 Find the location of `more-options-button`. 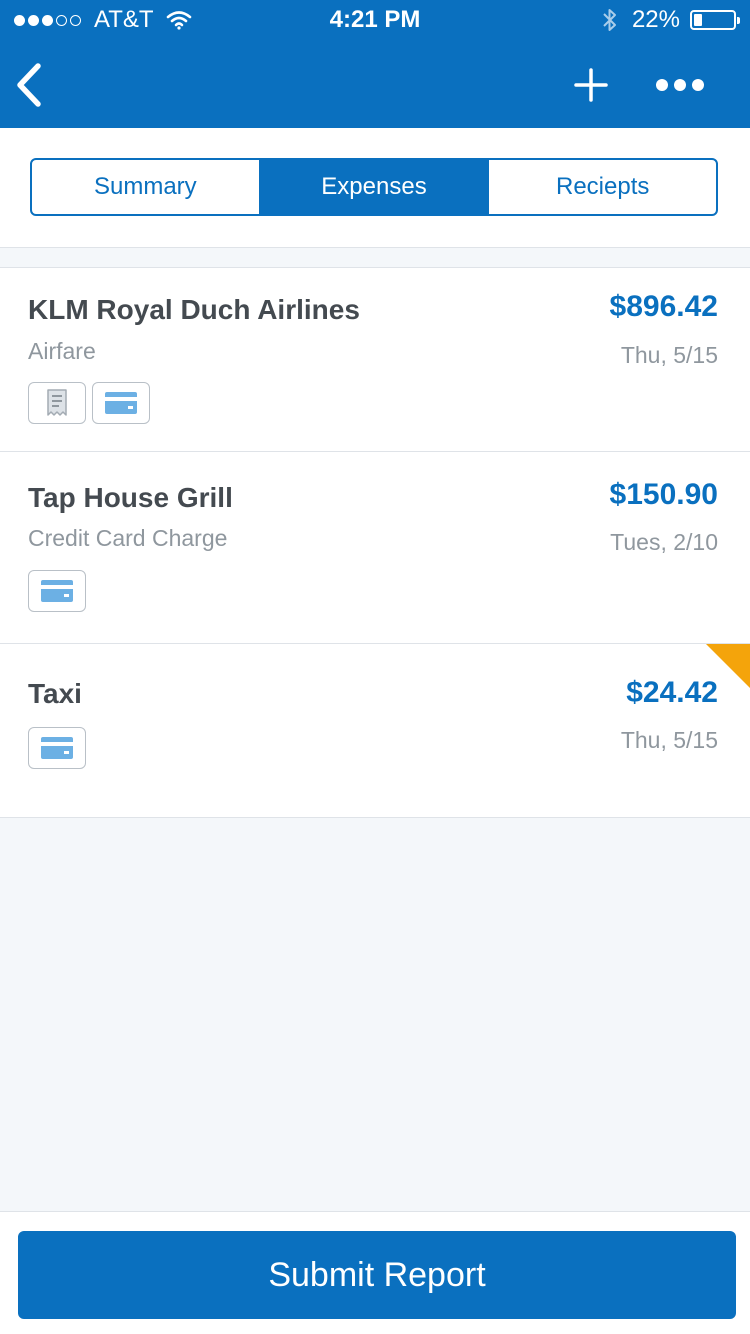

more-options-button is located at coordinates (680, 85).